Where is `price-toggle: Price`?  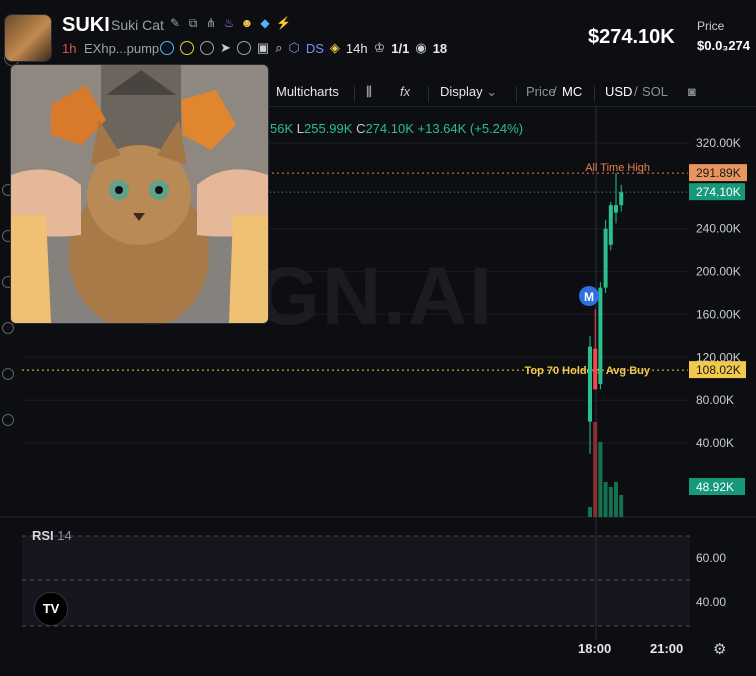
price-toggle: Price is located at coordinates (541, 91).